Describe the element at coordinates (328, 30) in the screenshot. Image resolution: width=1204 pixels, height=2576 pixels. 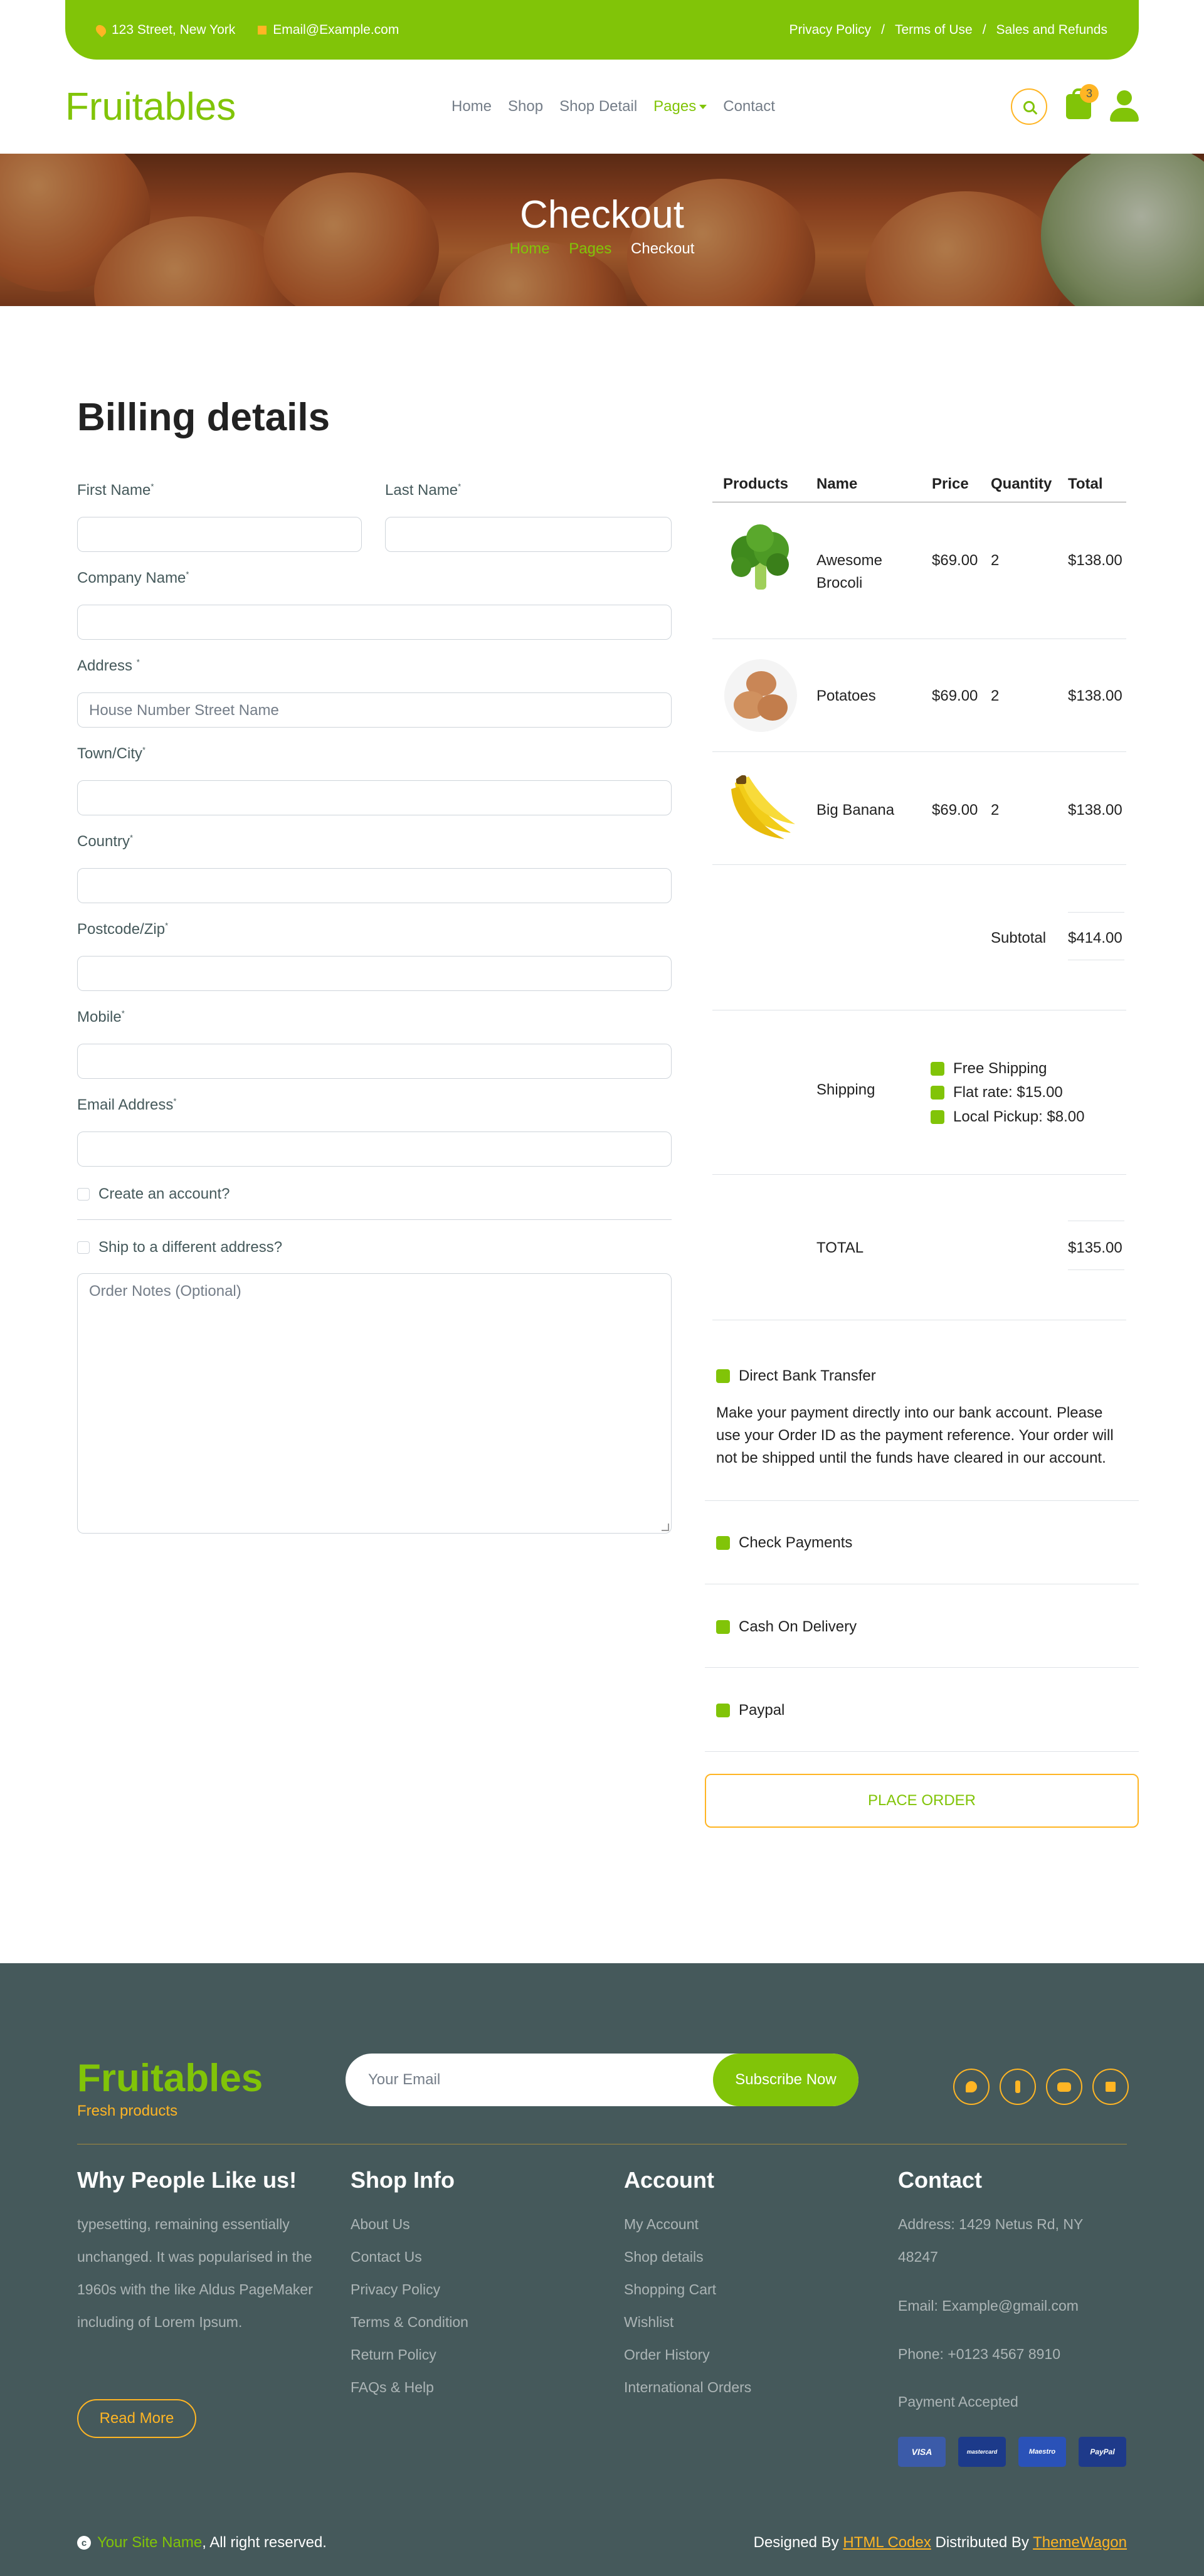
I see `email-info: Email@Example.com` at that location.